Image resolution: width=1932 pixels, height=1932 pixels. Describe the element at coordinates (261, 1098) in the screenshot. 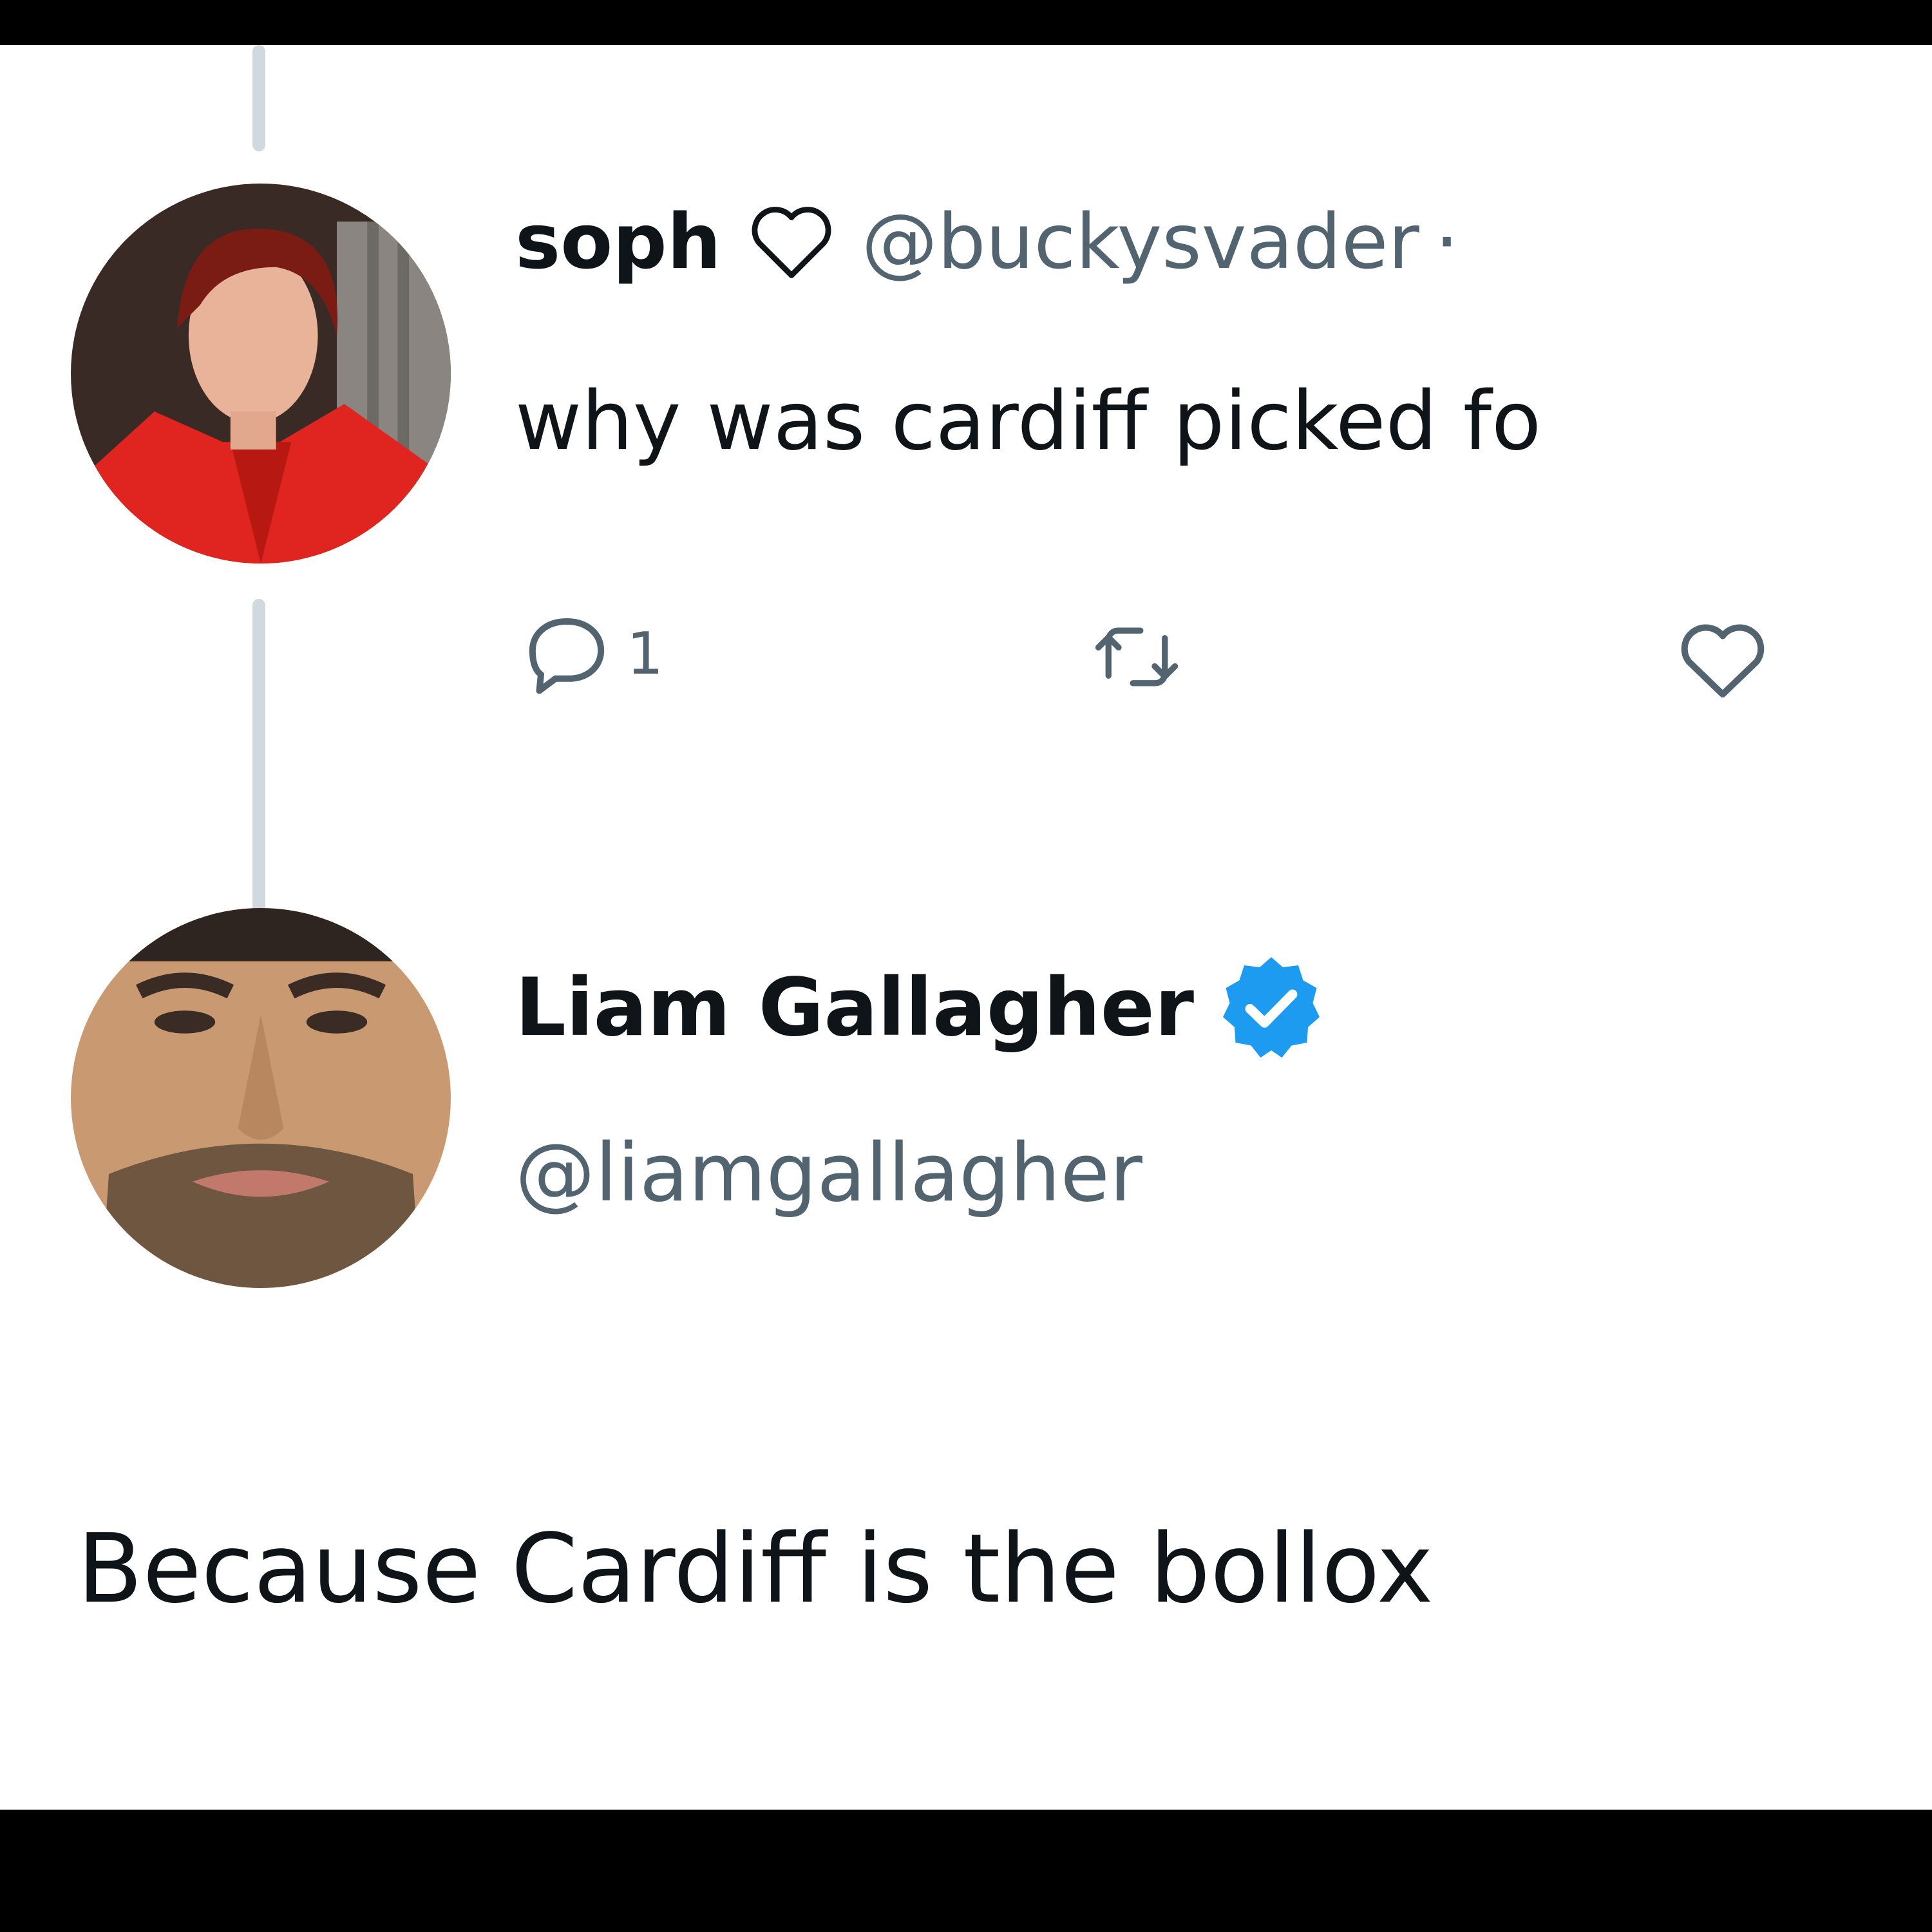

I see `liam-avatar` at that location.